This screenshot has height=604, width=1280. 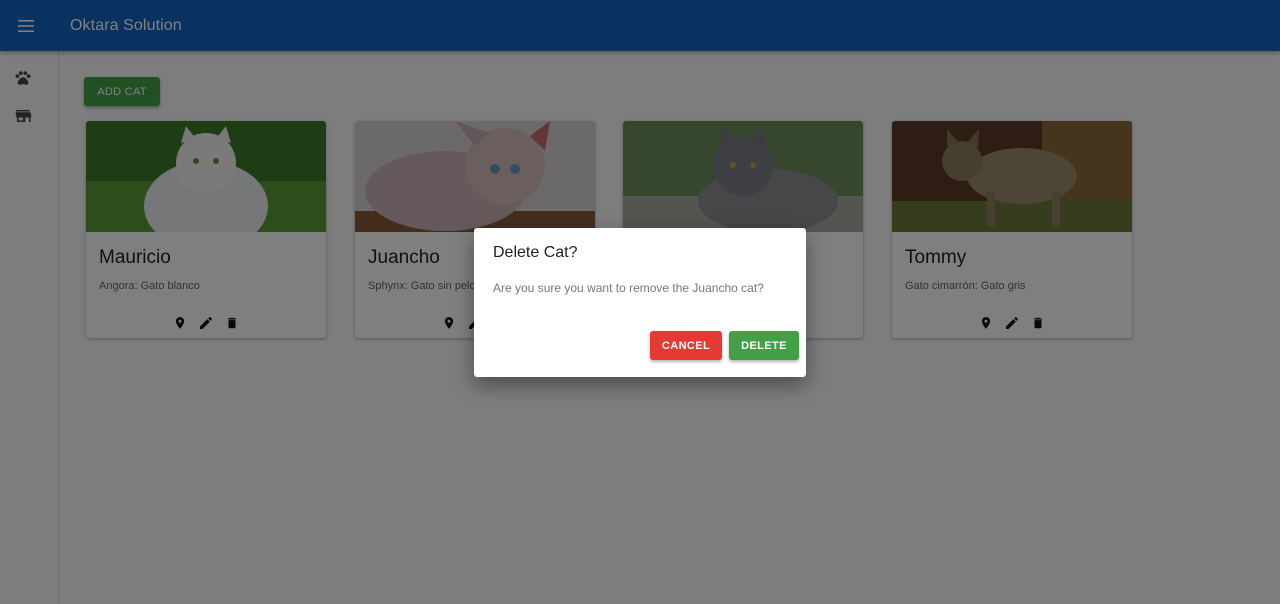 I want to click on confirm-delete-button: DELETE, so click(x=764, y=345).